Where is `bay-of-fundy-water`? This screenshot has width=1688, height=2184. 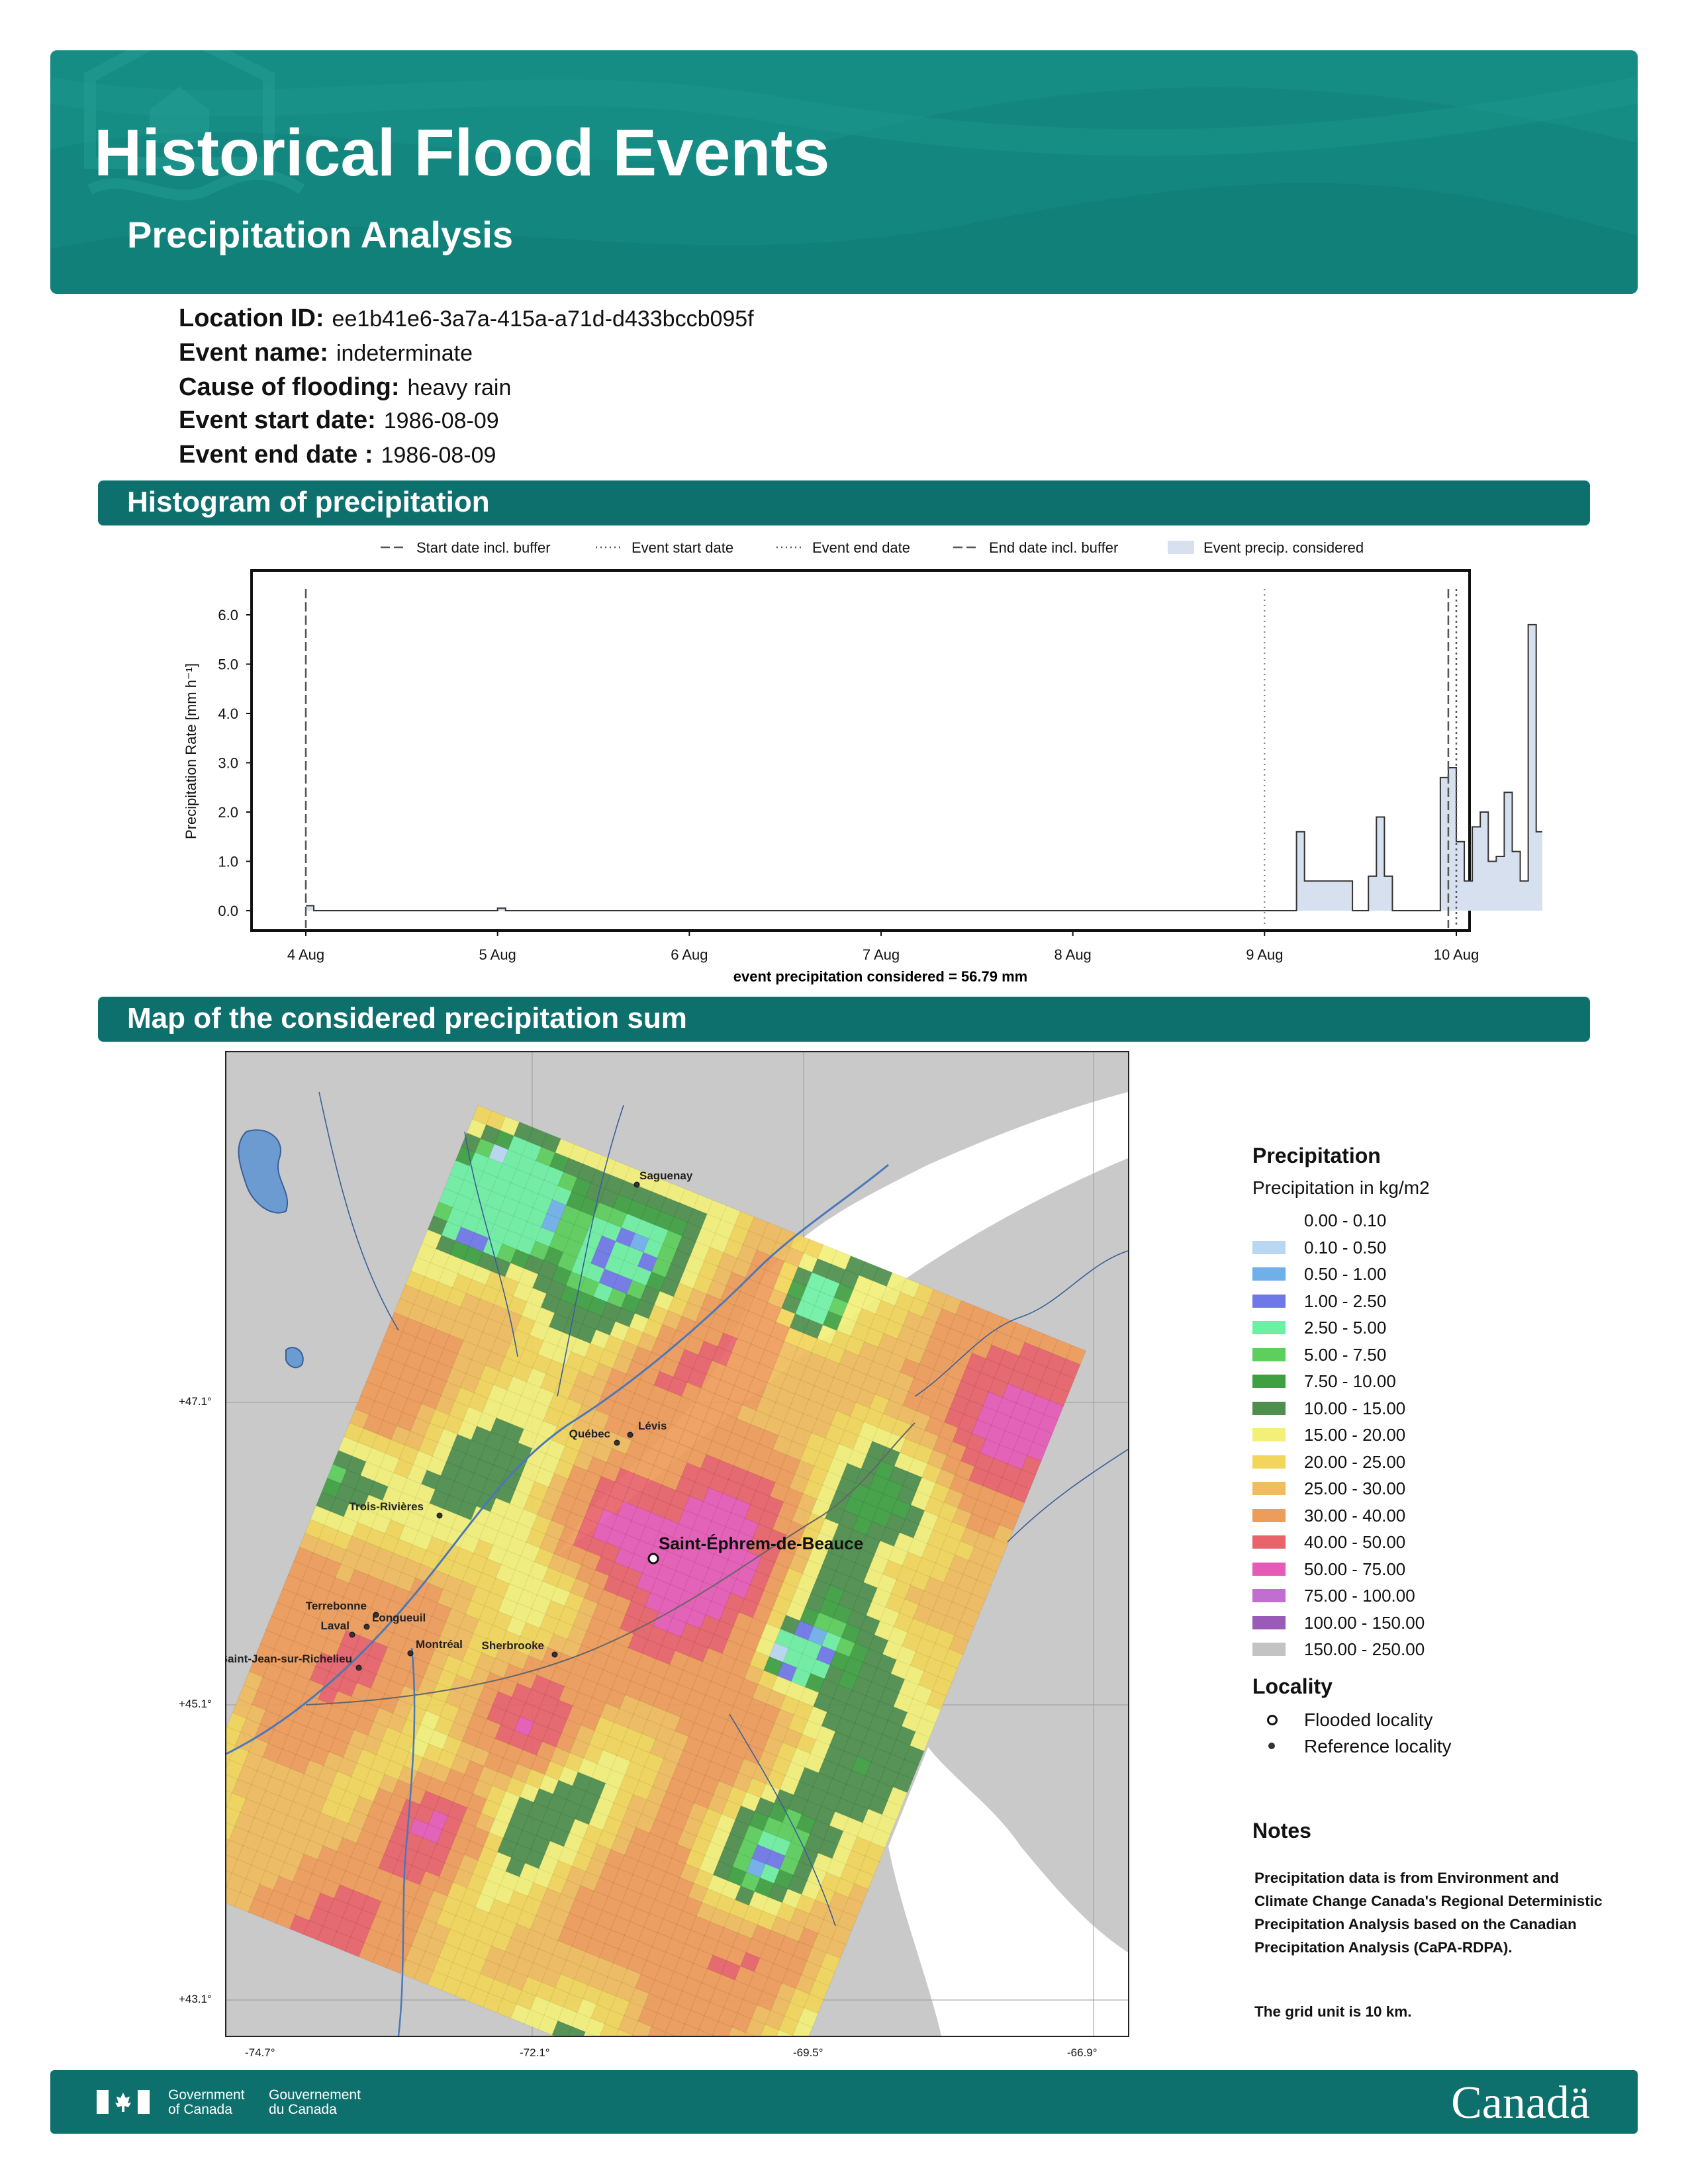
bay-of-fundy-water is located at coordinates (1008, 1891).